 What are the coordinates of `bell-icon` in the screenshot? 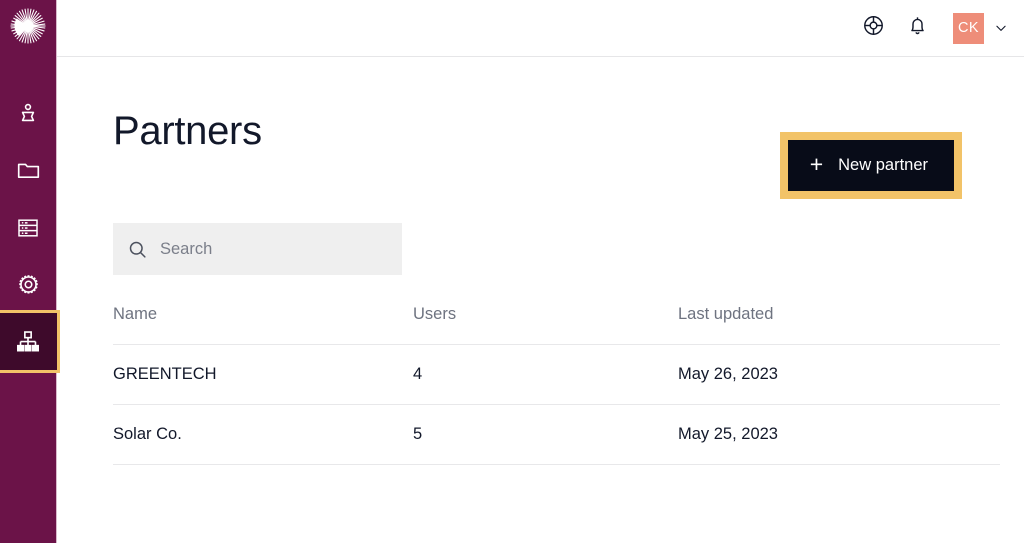 It's located at (917, 28).